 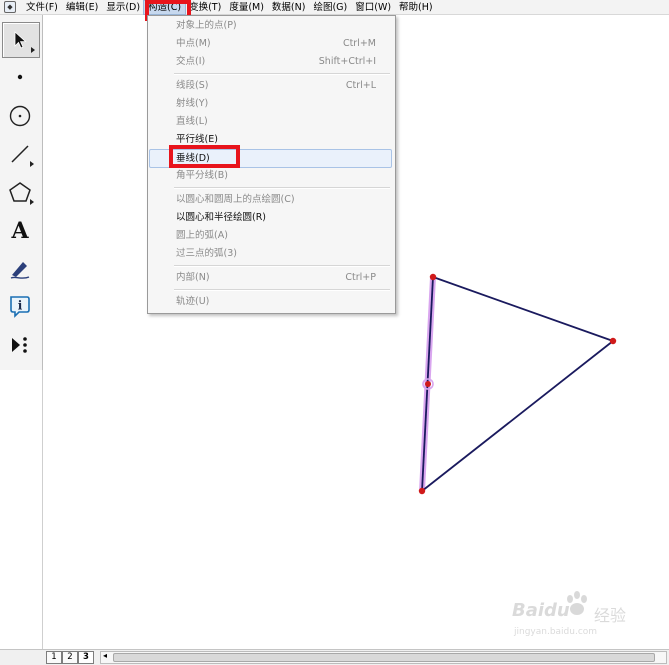 I want to click on point-tool, so click(x=20, y=77).